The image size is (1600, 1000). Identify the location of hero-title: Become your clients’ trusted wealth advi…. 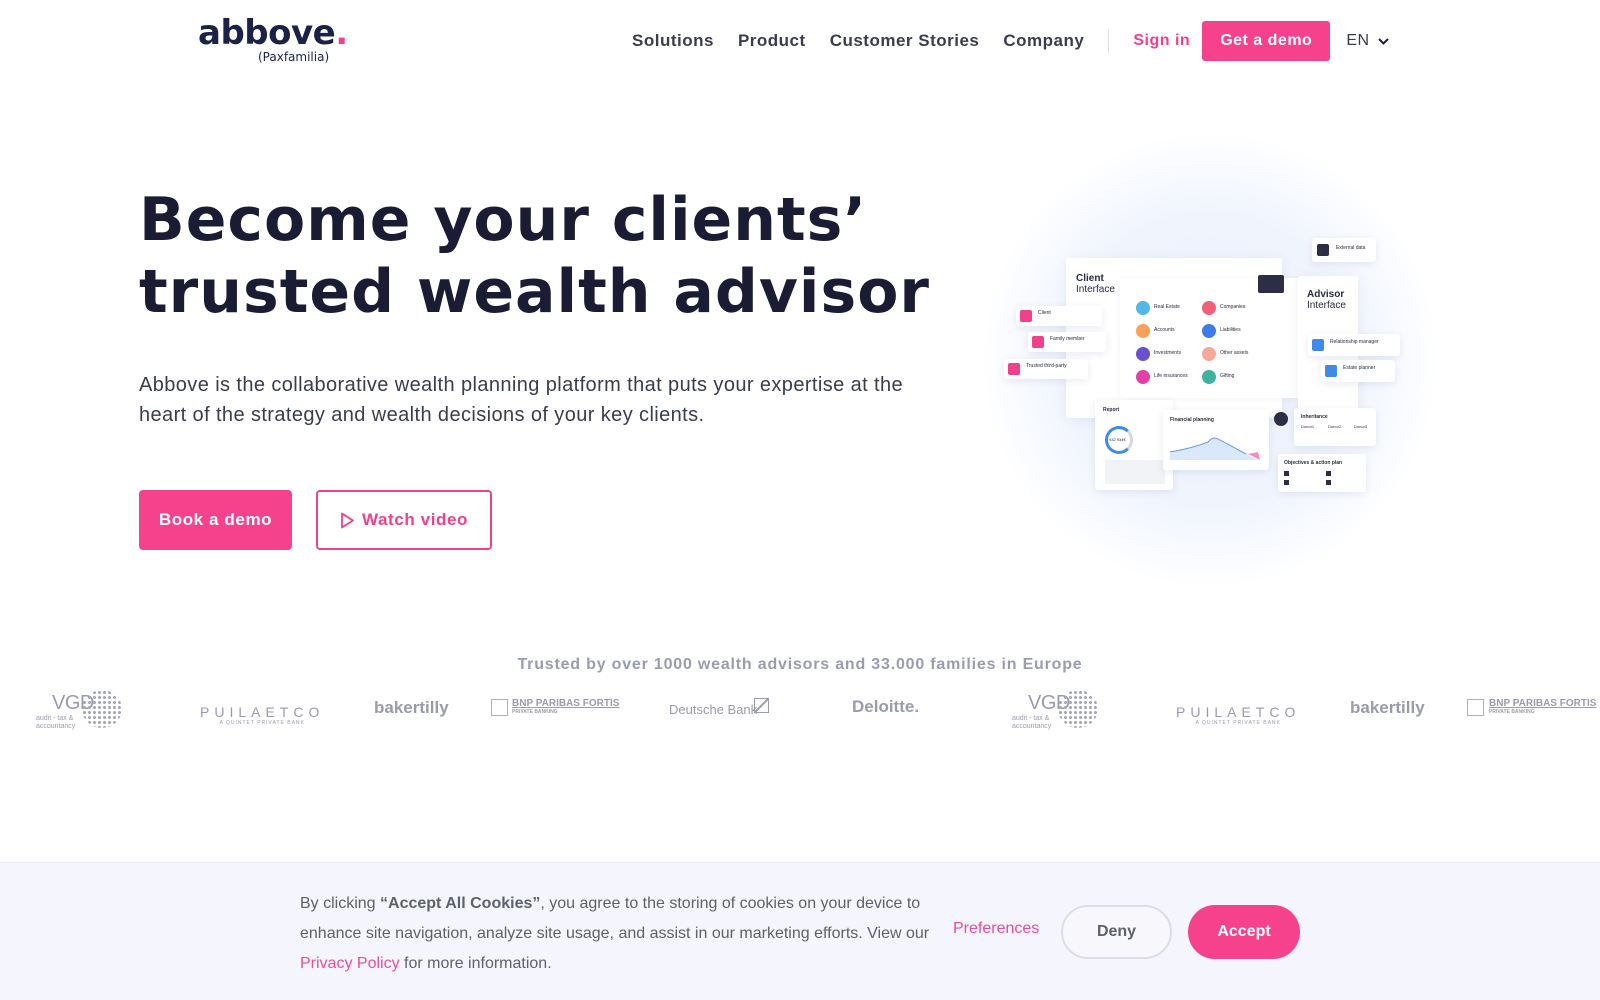
(535, 256).